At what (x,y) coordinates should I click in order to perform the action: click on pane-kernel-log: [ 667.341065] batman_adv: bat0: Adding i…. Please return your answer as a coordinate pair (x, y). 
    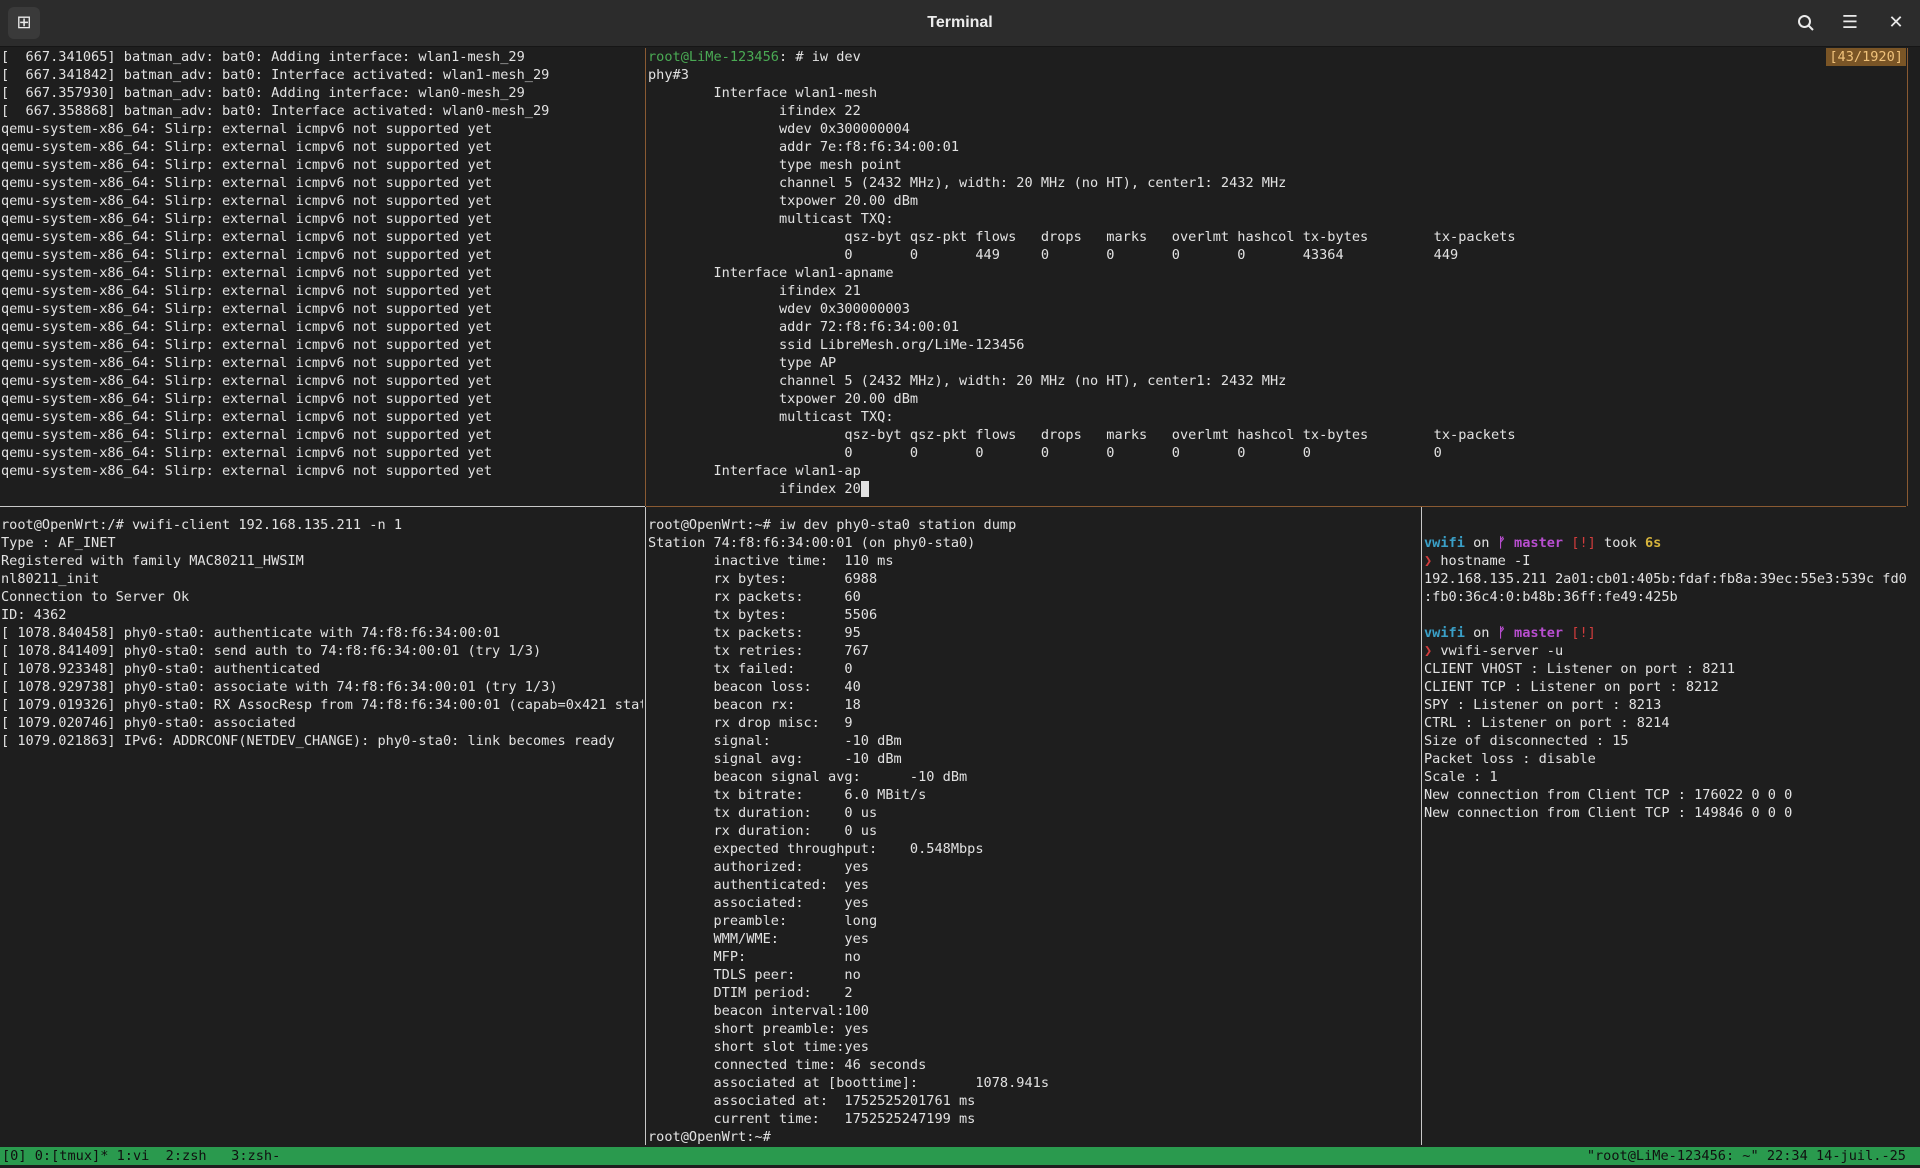
    Looking at the image, I should click on (321, 276).